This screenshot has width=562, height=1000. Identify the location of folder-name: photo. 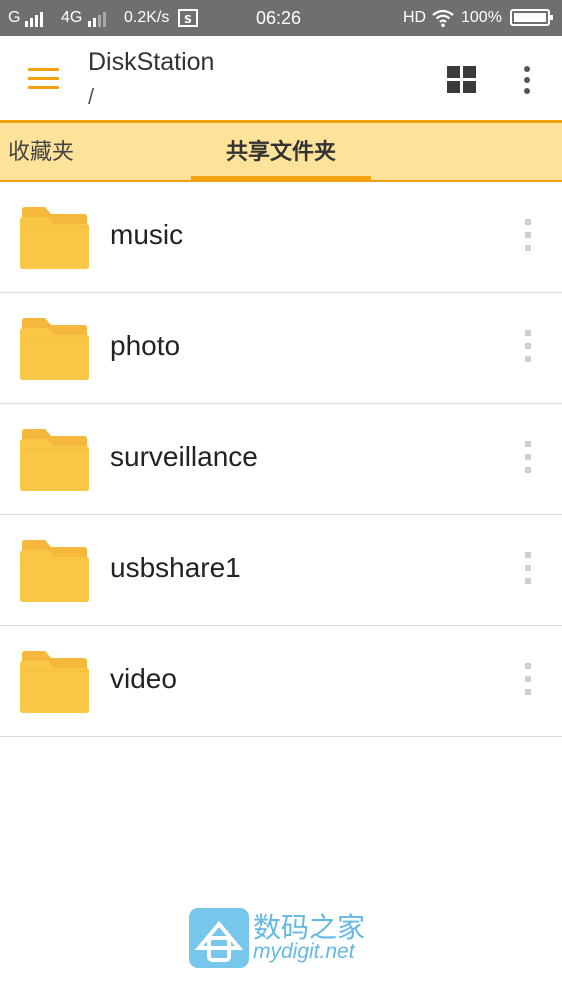
(145, 345).